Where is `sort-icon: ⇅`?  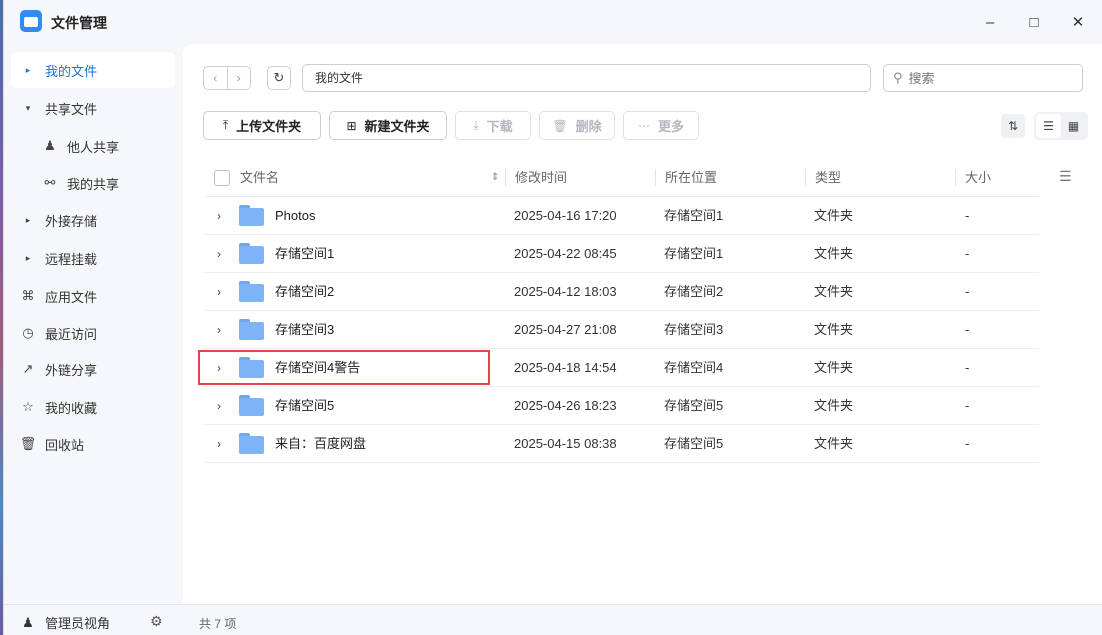
sort-icon: ⇅ is located at coordinates (1013, 126).